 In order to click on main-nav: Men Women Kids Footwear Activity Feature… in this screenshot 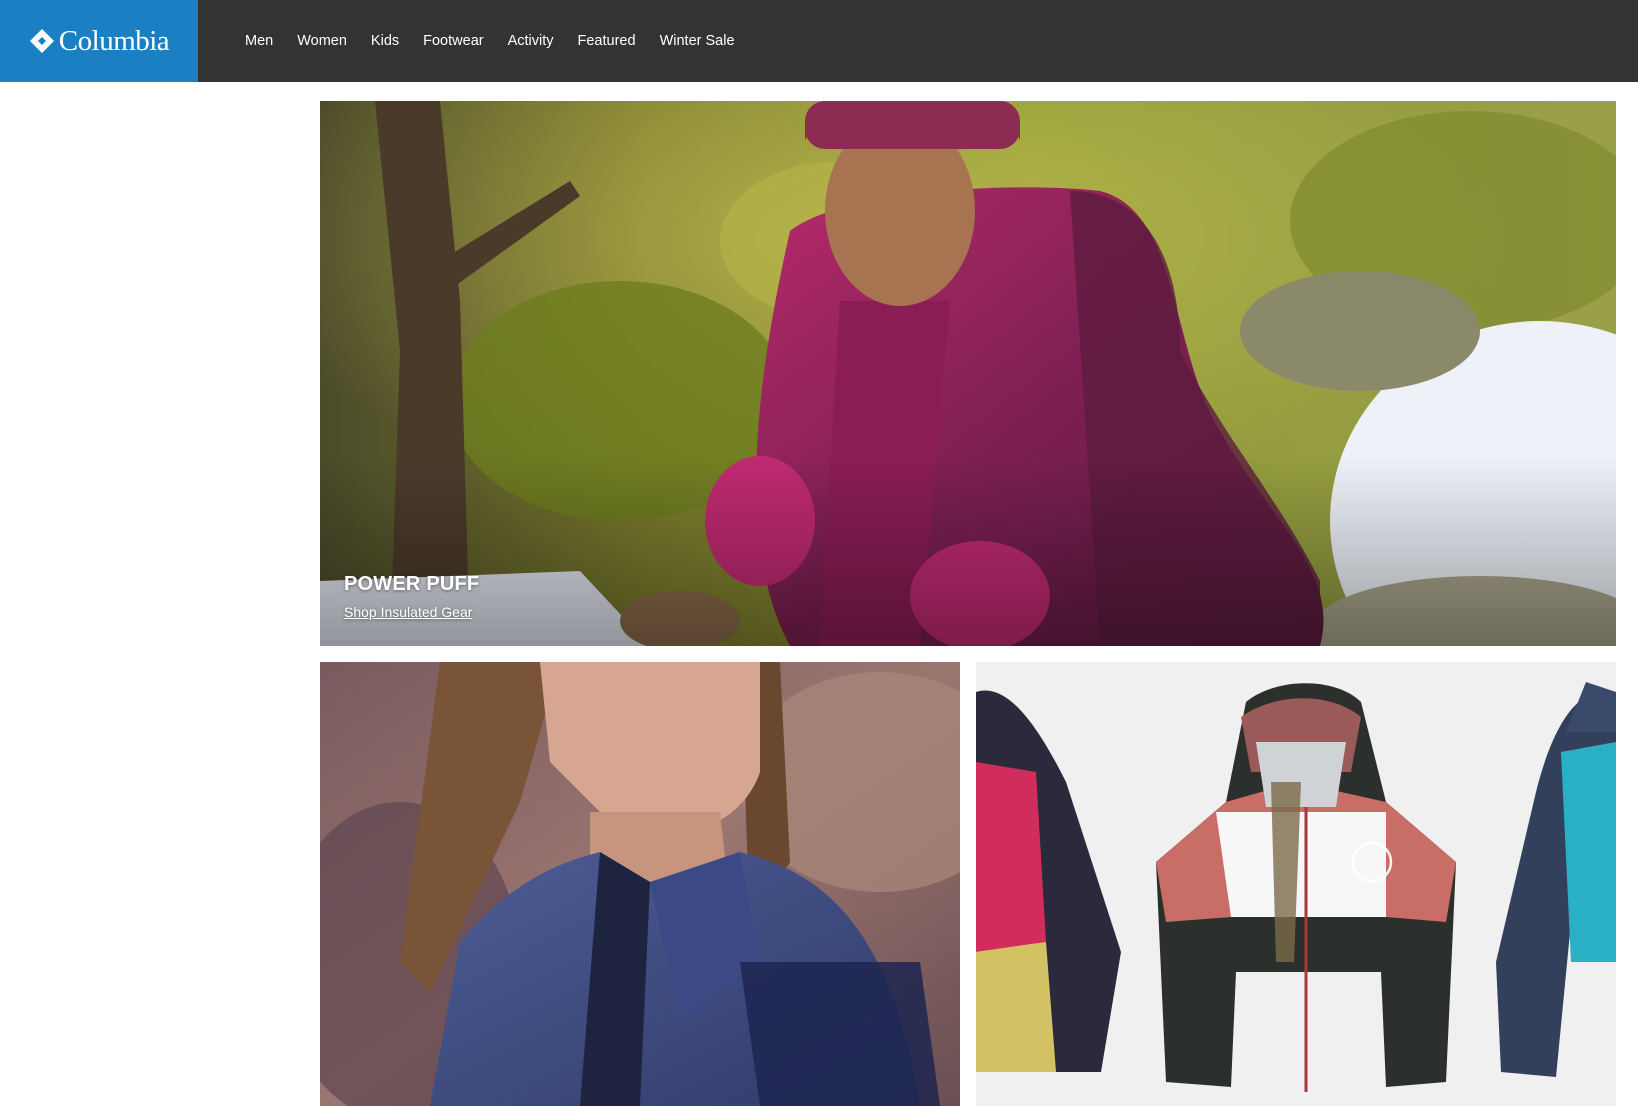, I will do `click(490, 41)`.